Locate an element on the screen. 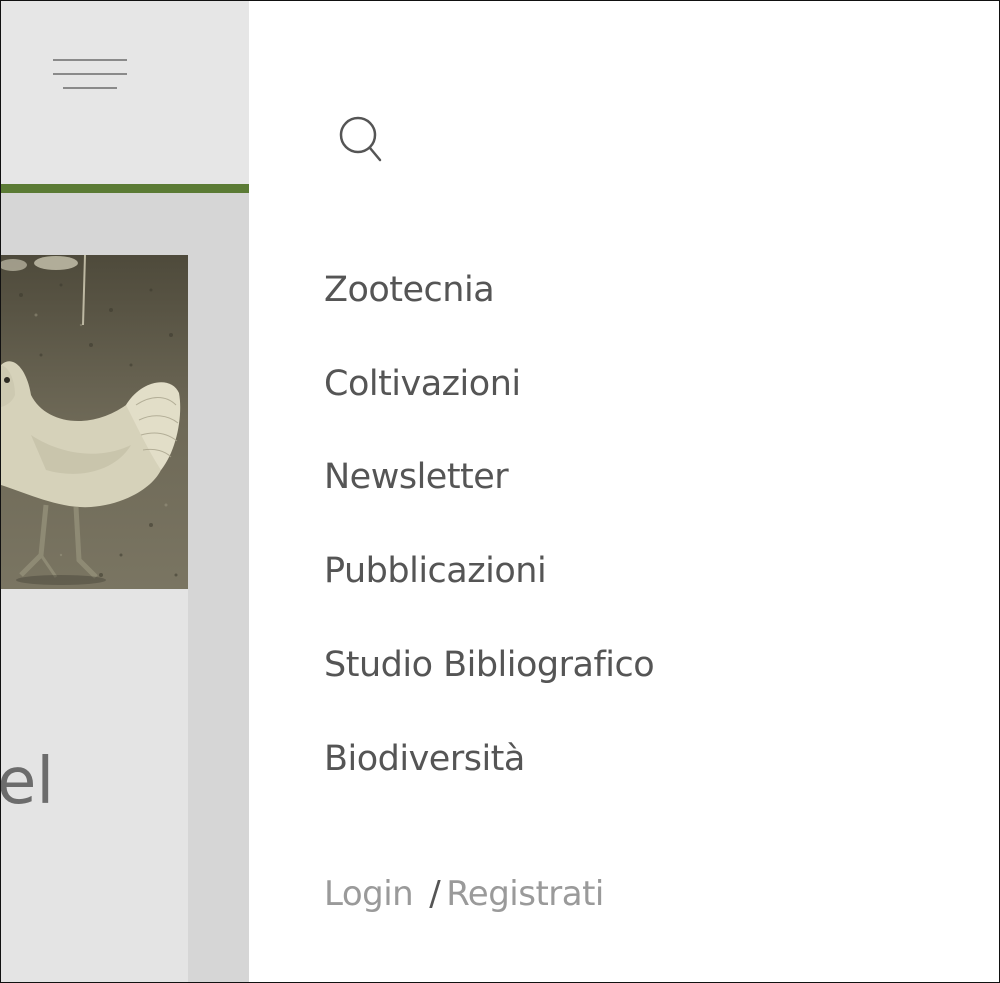  hamburger-icon is located at coordinates (90, 60).